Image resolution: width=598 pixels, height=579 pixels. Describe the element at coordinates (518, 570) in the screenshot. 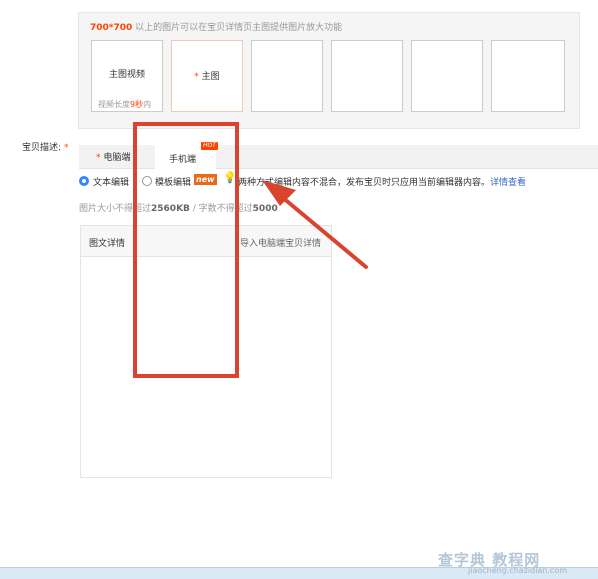

I see `watermark-url: jiaocheng.chazidian.com` at that location.